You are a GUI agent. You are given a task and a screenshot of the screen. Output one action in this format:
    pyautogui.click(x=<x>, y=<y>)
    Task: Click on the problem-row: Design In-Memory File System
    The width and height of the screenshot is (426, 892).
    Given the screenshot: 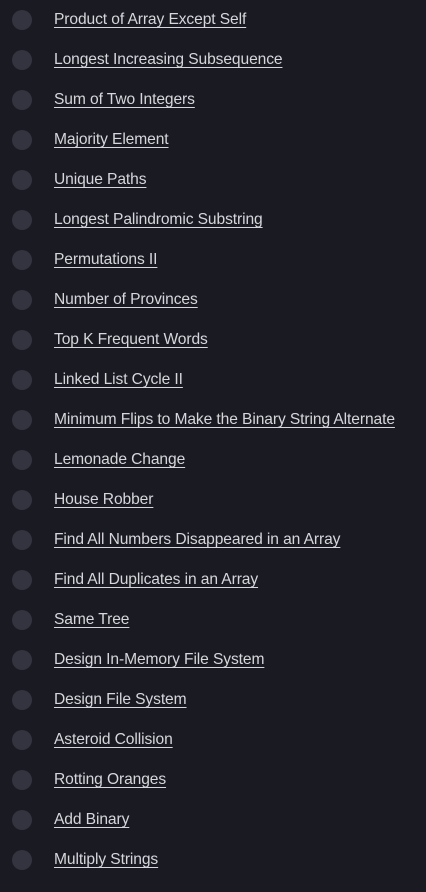 What is the action you would take?
    pyautogui.click(x=213, y=660)
    